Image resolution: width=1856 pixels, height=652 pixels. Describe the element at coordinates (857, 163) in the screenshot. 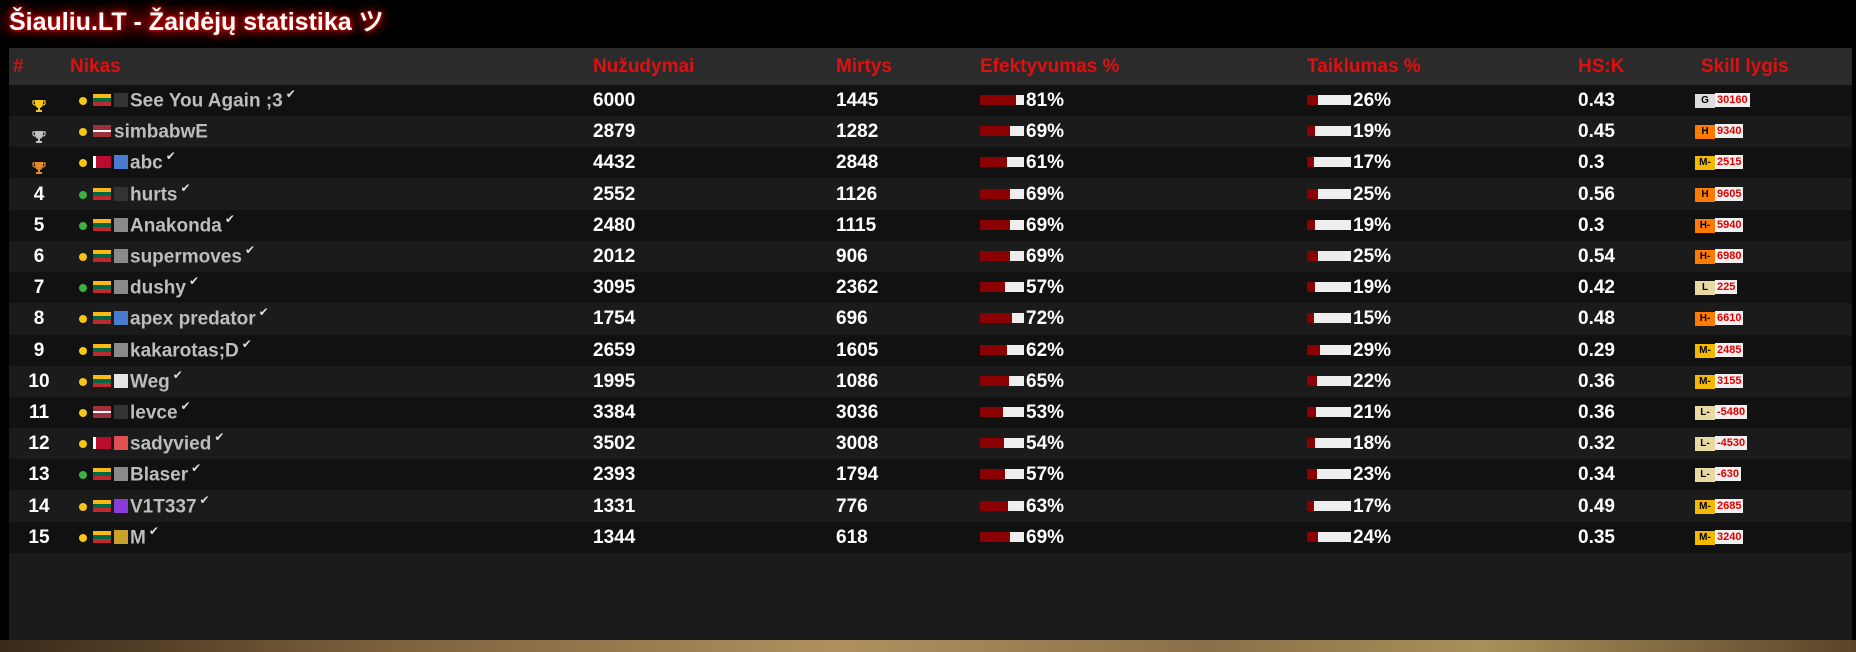

I see `deaths-value: 2848` at that location.